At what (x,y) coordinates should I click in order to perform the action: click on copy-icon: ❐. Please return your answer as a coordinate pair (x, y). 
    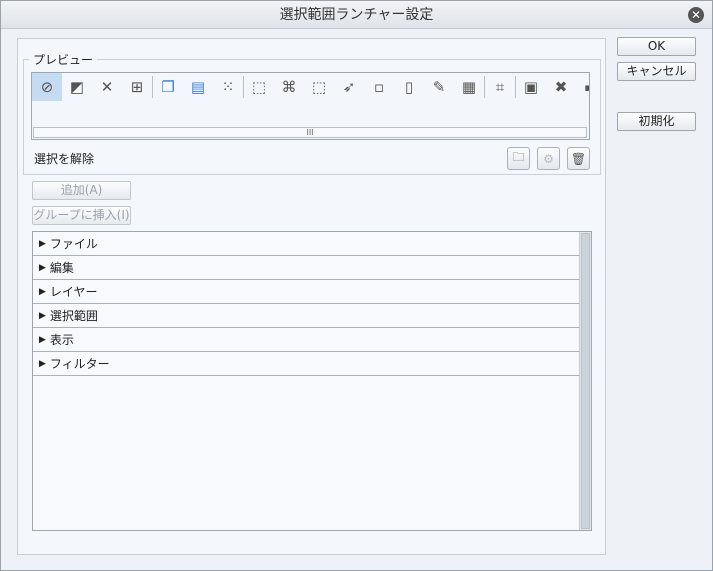
    Looking at the image, I should click on (168, 87).